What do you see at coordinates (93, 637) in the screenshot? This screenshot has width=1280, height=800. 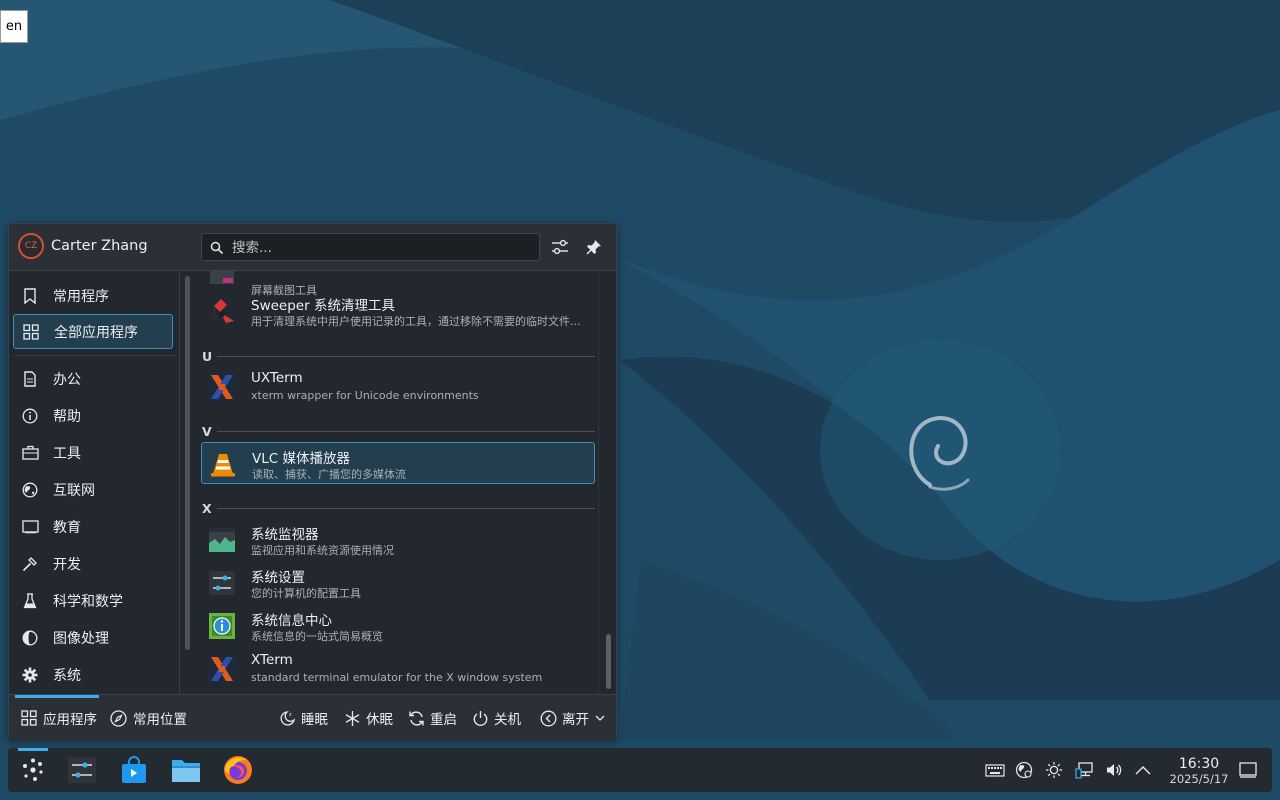 I see `sidebar-item-graphics: 图像处理` at bounding box center [93, 637].